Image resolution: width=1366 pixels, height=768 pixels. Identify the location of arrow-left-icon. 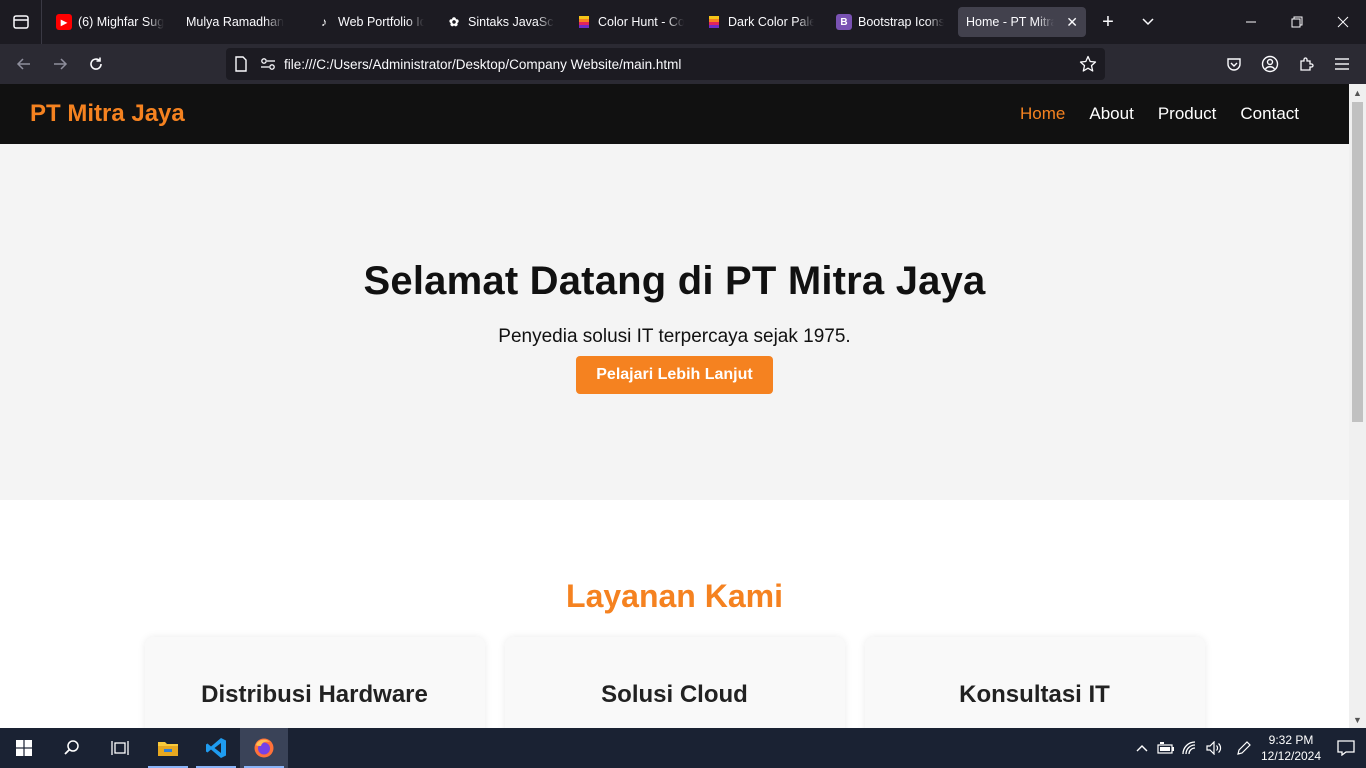
(23, 64).